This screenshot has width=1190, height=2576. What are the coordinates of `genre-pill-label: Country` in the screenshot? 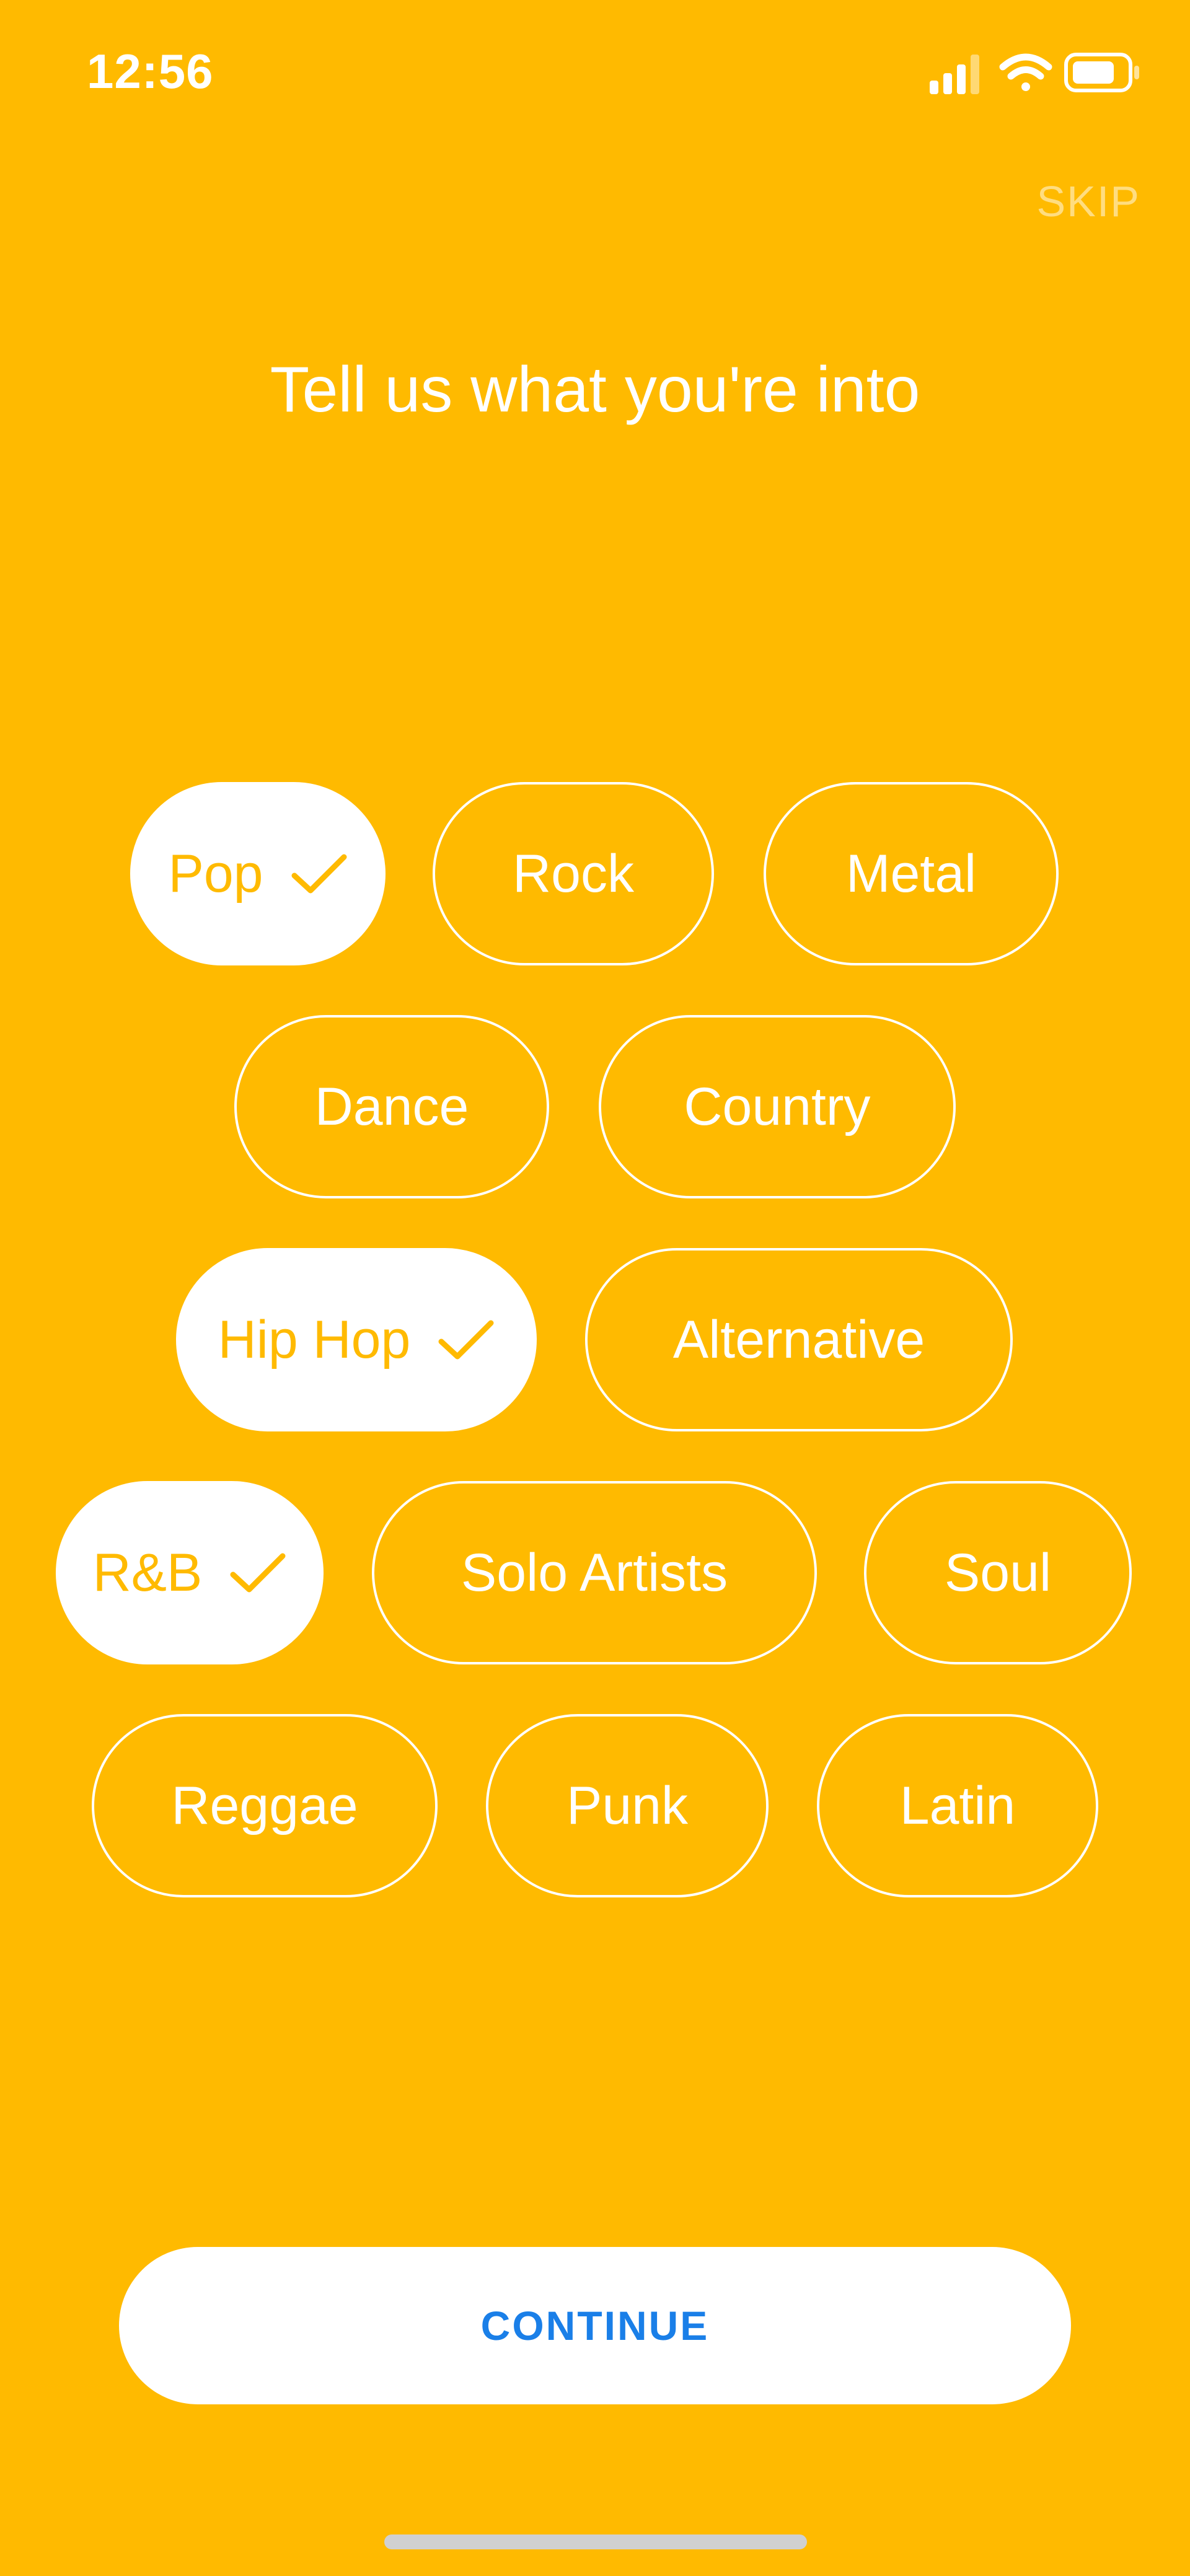 It's located at (777, 1106).